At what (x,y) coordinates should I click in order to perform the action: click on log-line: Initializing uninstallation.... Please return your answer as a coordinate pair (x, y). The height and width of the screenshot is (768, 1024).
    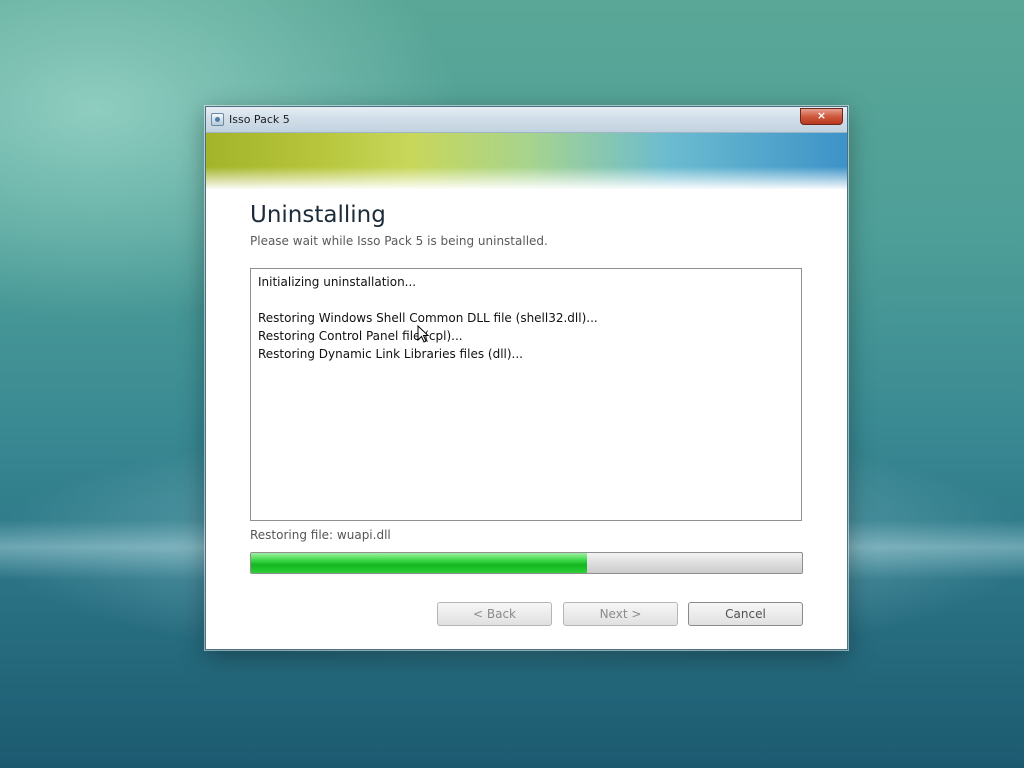
    Looking at the image, I should click on (337, 282).